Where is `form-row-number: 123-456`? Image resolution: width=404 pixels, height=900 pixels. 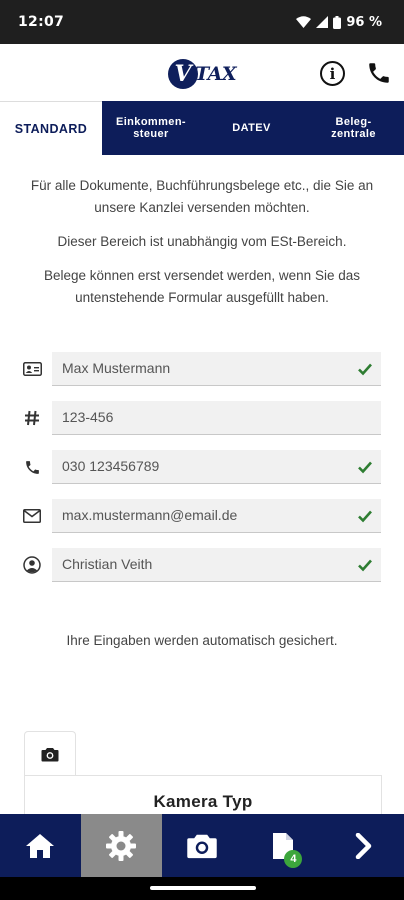
form-row-number: 123-456 is located at coordinates (202, 418).